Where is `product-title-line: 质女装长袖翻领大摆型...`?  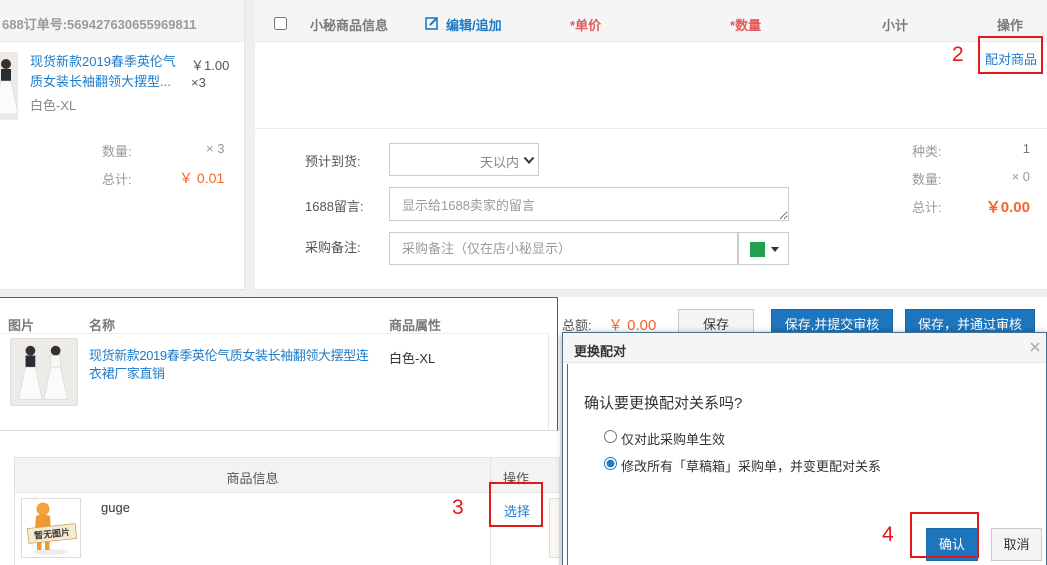
product-title-line: 质女装长袖翻领大摆型... is located at coordinates (100, 81).